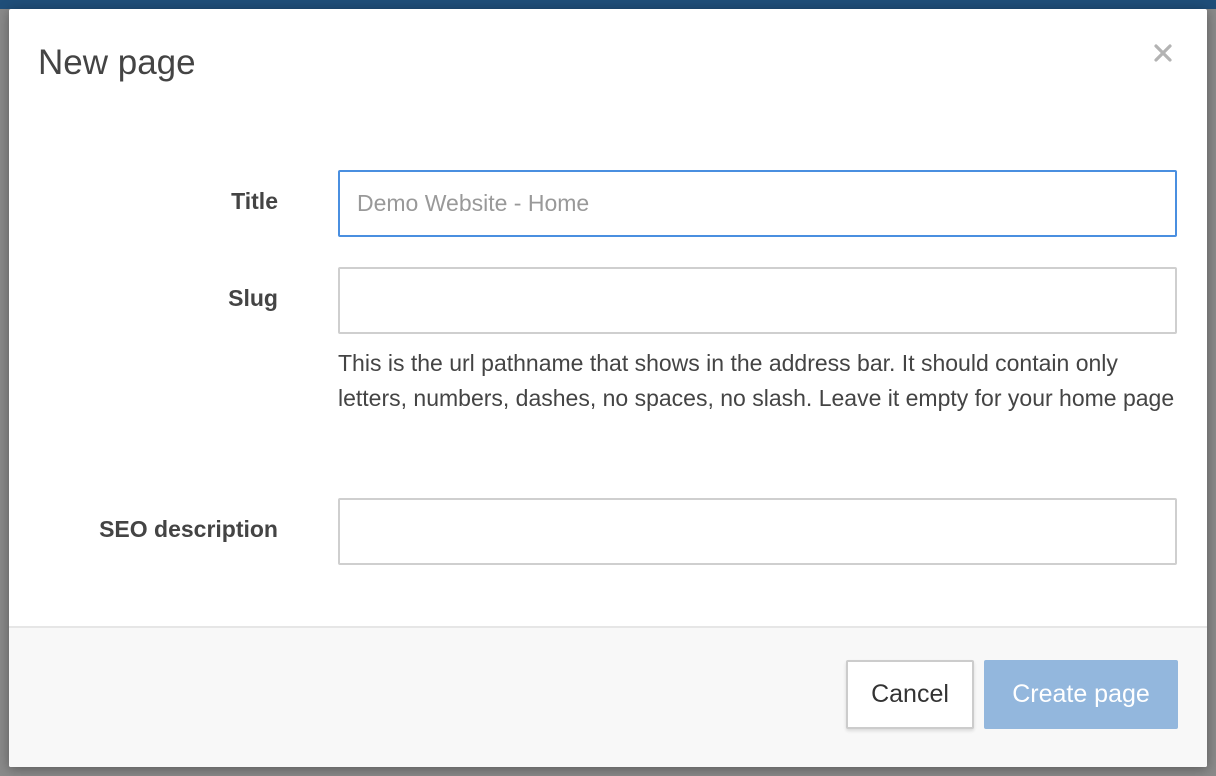 The image size is (1216, 776). I want to click on create-page-button: Create page, so click(1081, 694).